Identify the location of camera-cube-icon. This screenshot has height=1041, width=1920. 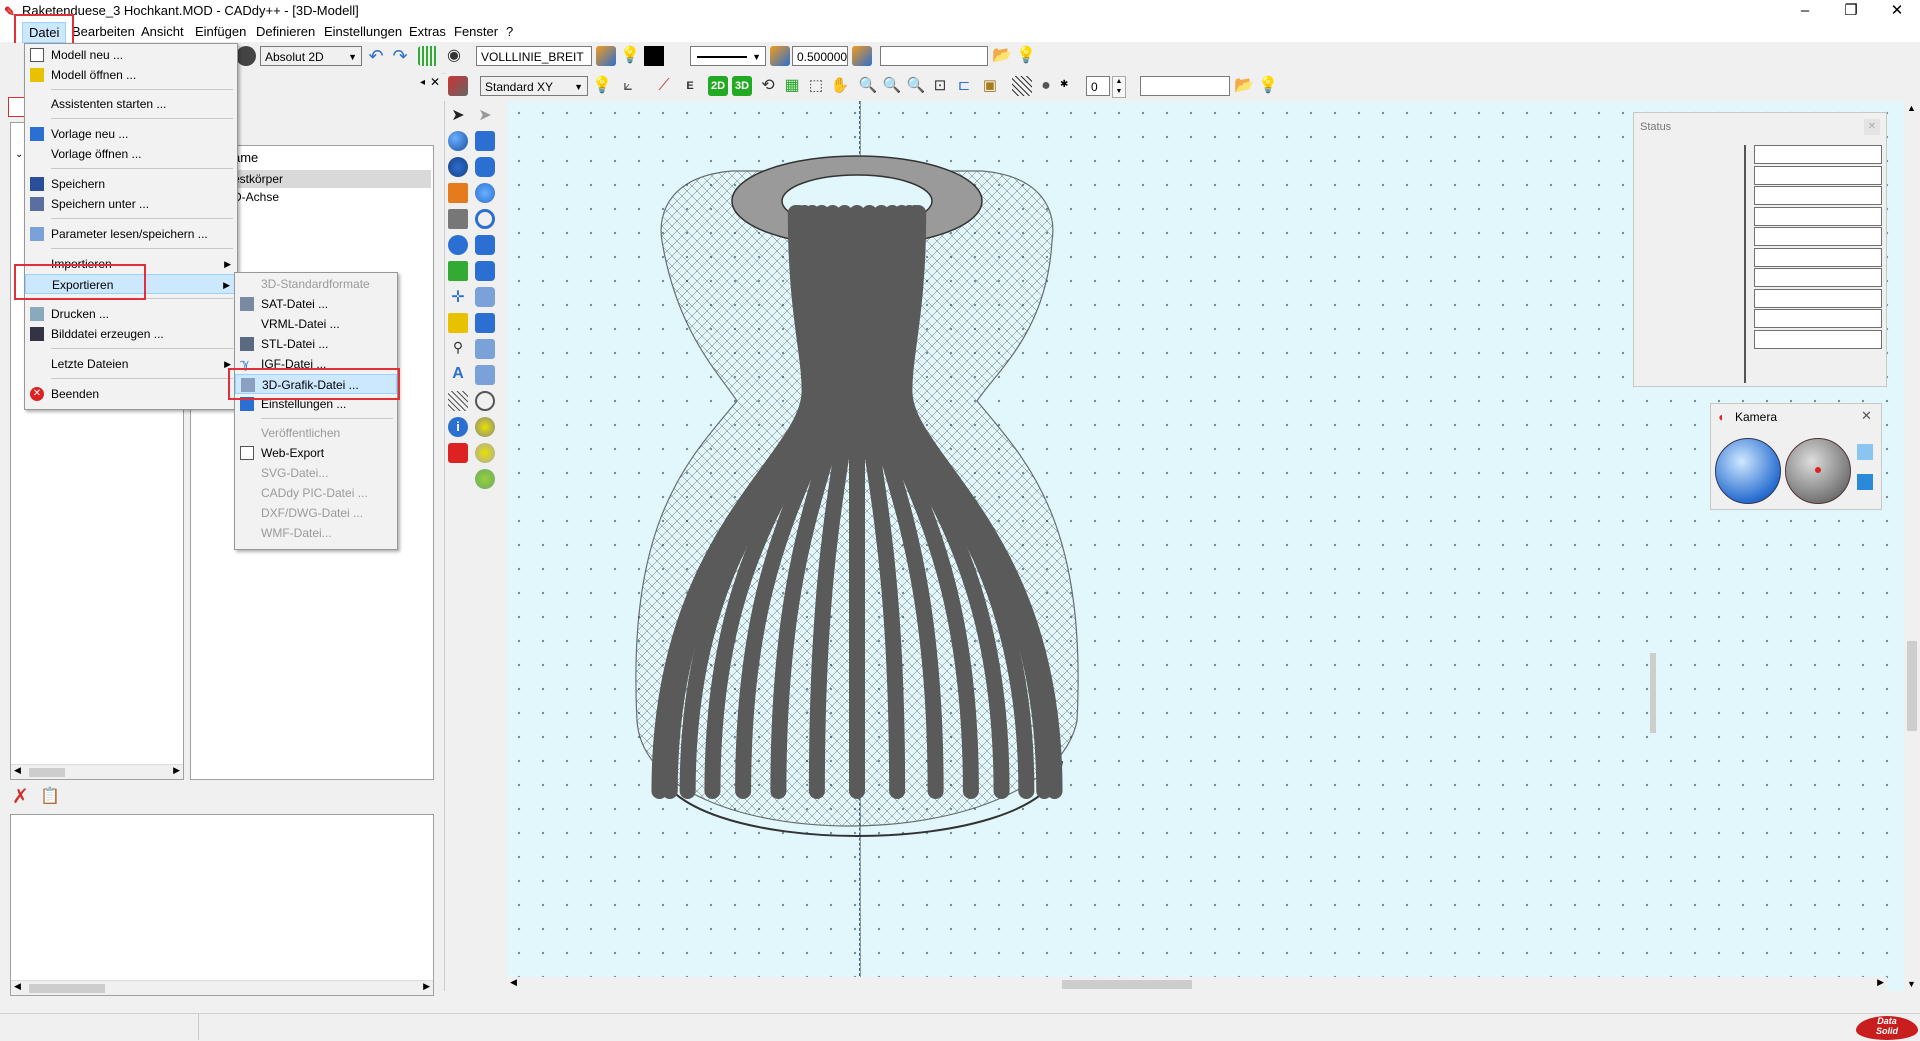
(1865, 452).